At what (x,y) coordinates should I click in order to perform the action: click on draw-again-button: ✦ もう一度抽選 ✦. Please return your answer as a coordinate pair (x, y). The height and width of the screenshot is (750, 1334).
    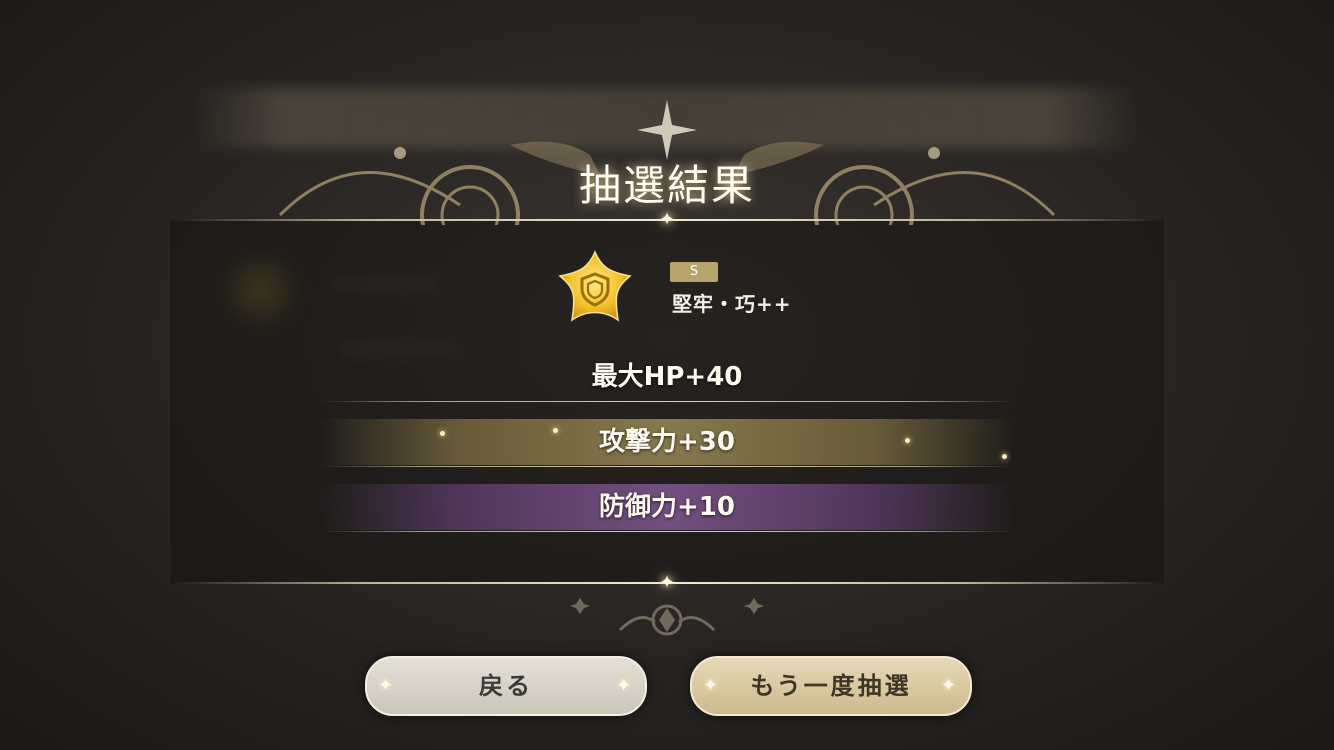
    Looking at the image, I should click on (831, 686).